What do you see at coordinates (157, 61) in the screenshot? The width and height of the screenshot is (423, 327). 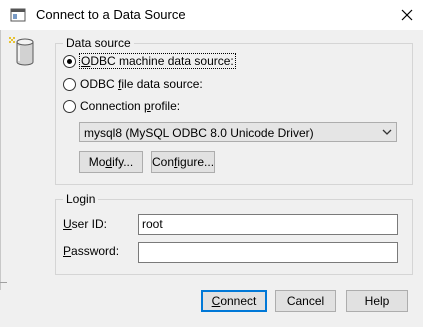 I see `radio-label-machine-data-source: ODBC machine data source:` at bounding box center [157, 61].